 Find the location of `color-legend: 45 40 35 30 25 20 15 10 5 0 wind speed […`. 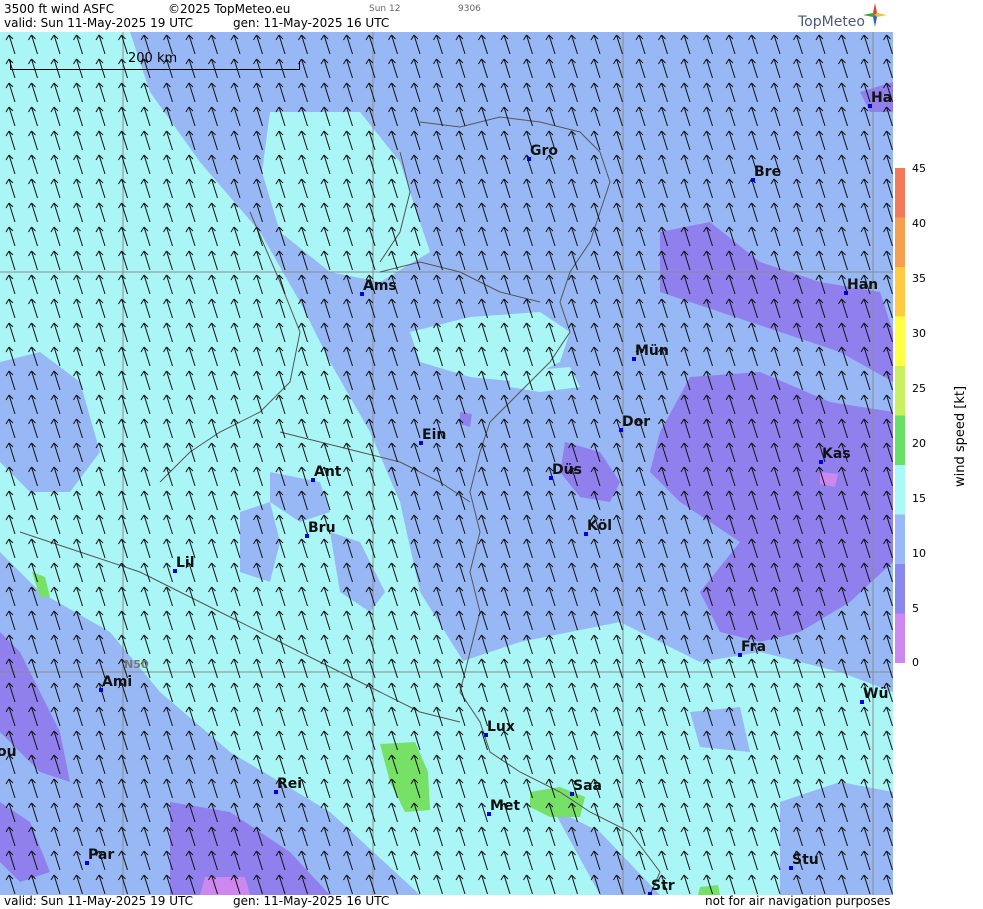

color-legend: 45 40 35 30 25 20 15 10 5 0 wind speed [… is located at coordinates (938, 463).